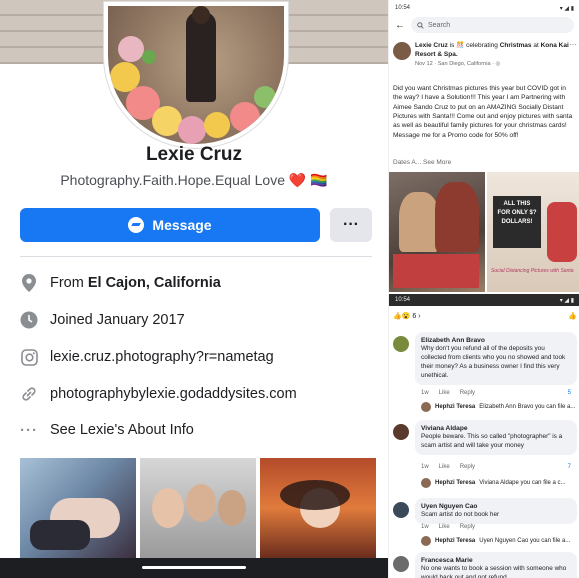 This screenshot has width=579, height=578. What do you see at coordinates (136, 225) in the screenshot?
I see `messenger-icon` at bounding box center [136, 225].